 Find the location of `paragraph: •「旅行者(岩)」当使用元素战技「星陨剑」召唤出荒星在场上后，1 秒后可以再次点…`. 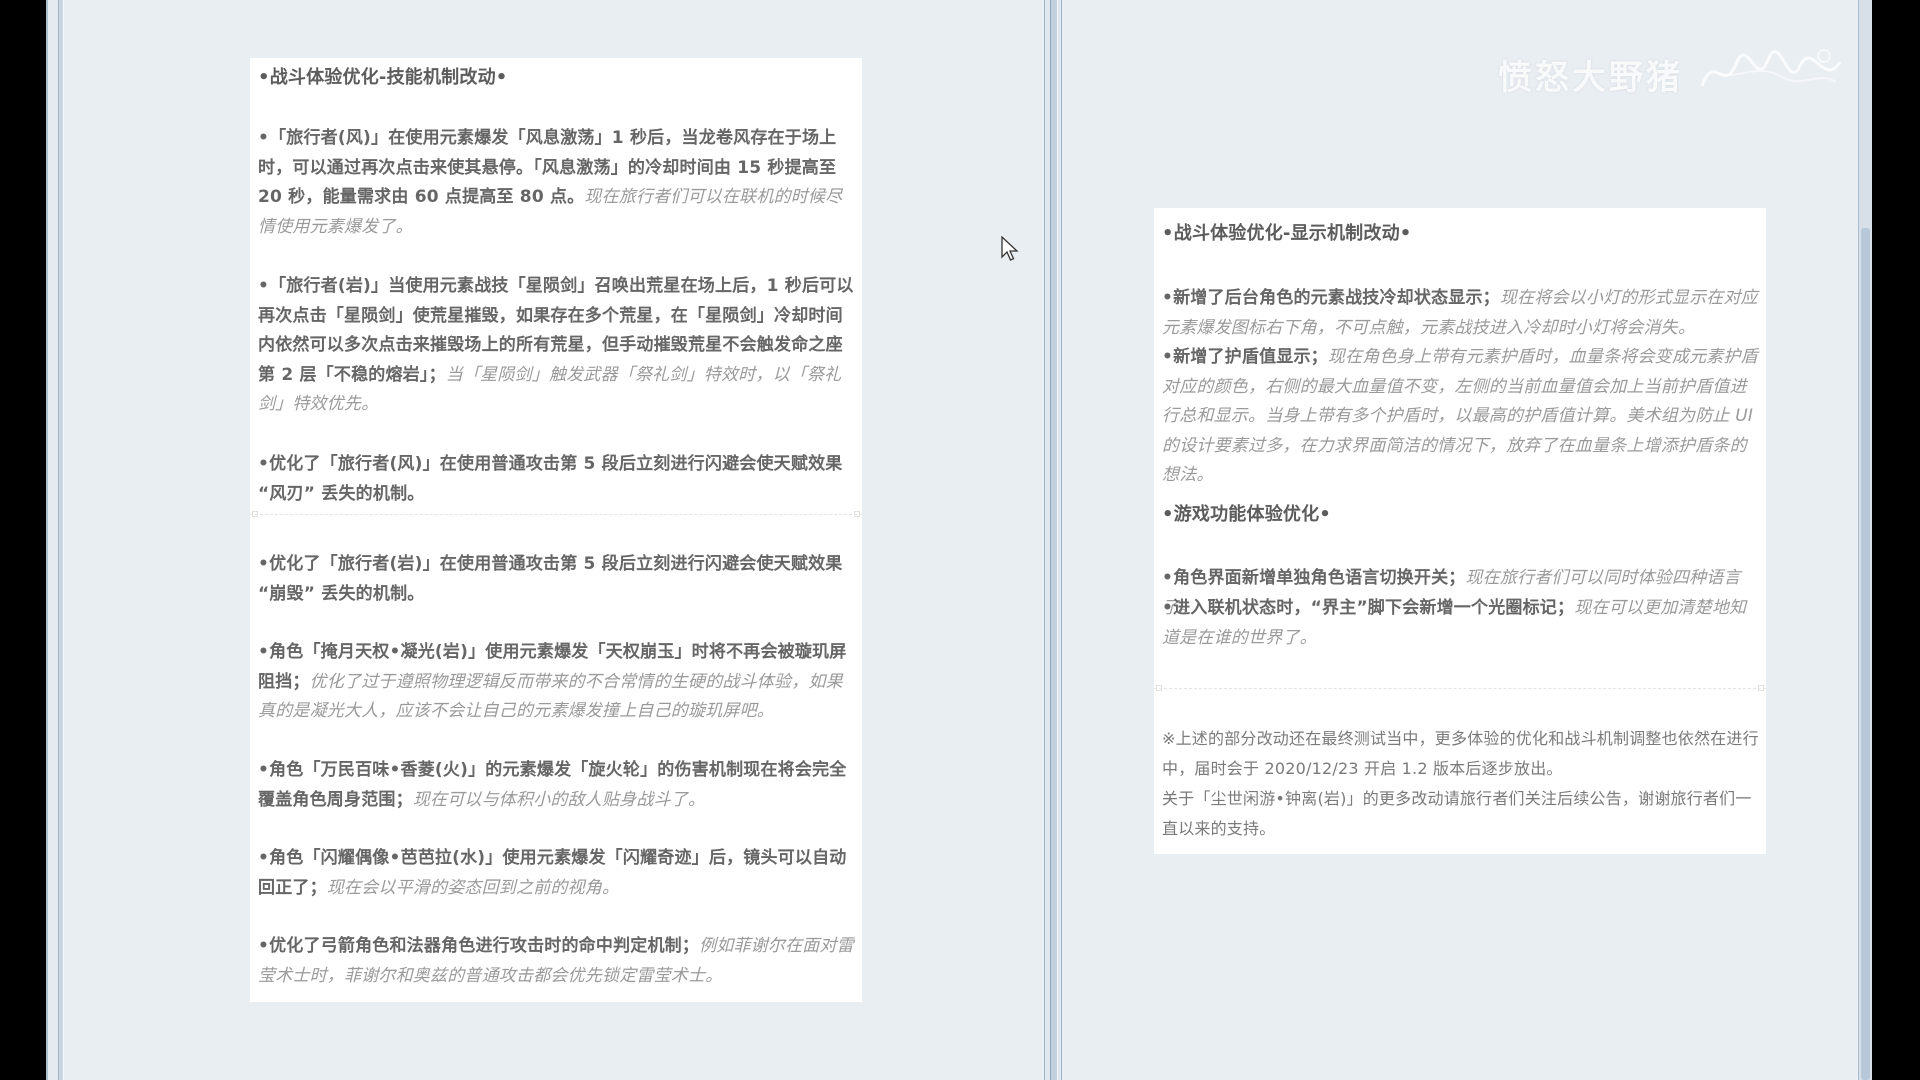

paragraph: •「旅行者(岩)」当使用元素战技「星陨剑」召唤出荒星在场上后，1 秒后可以再次点… is located at coordinates (557, 346).